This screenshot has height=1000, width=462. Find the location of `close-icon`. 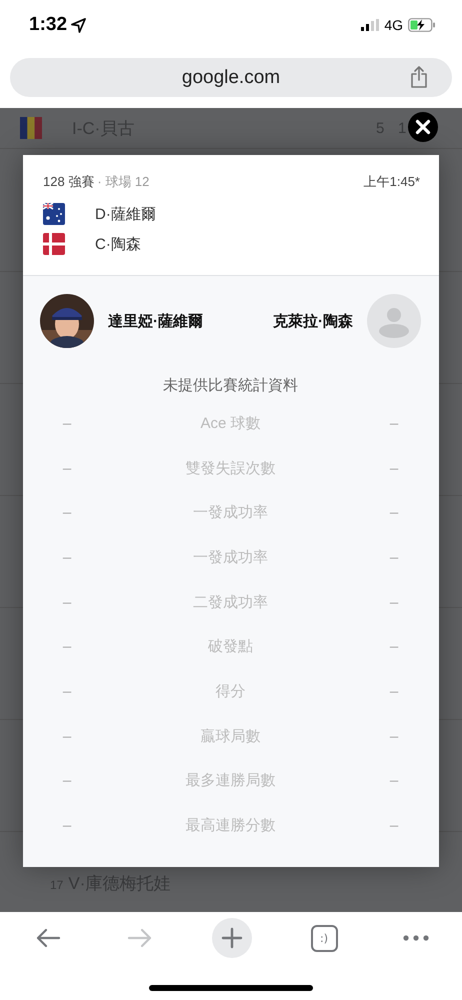

close-icon is located at coordinates (423, 127).